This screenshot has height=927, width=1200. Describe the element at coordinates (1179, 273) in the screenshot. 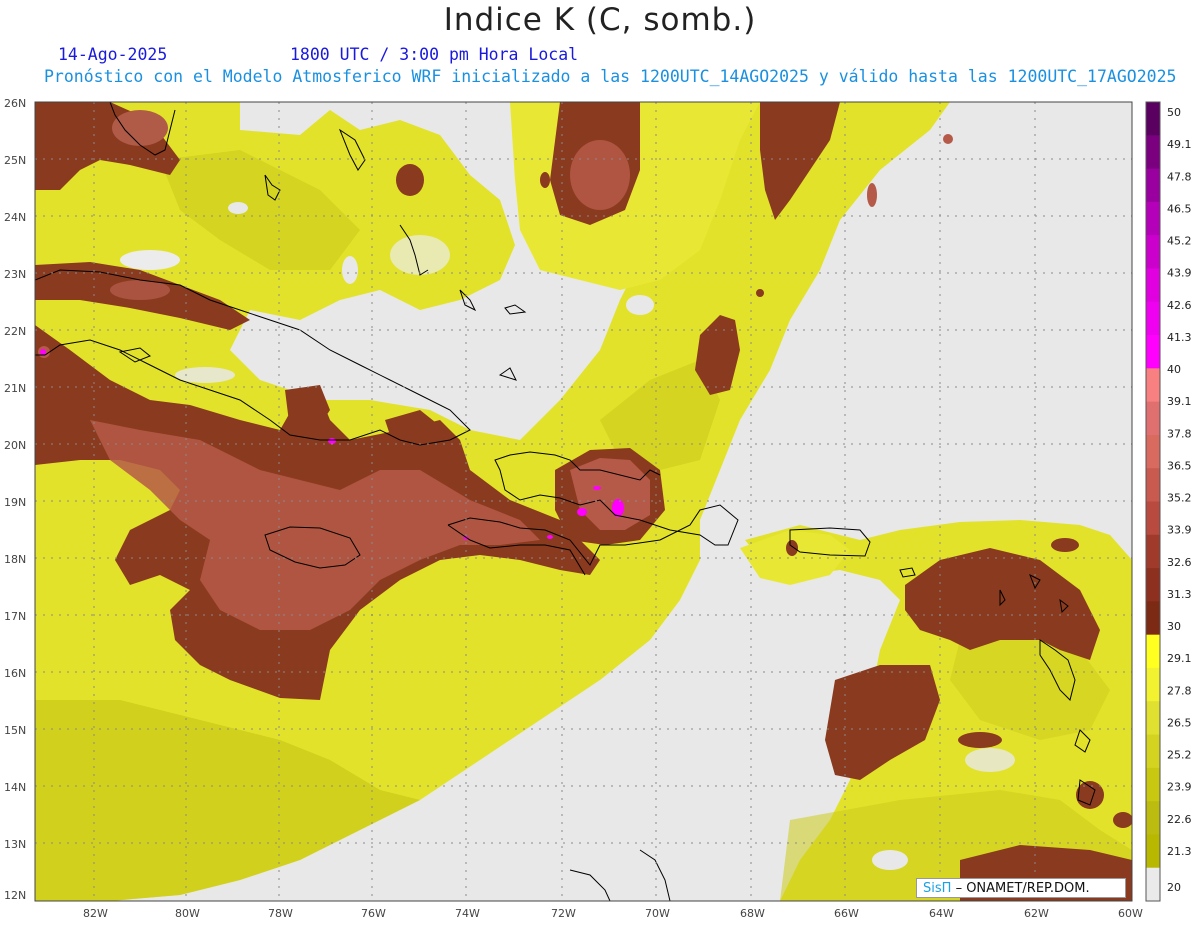

I see `colorbar-label: 43.9` at that location.